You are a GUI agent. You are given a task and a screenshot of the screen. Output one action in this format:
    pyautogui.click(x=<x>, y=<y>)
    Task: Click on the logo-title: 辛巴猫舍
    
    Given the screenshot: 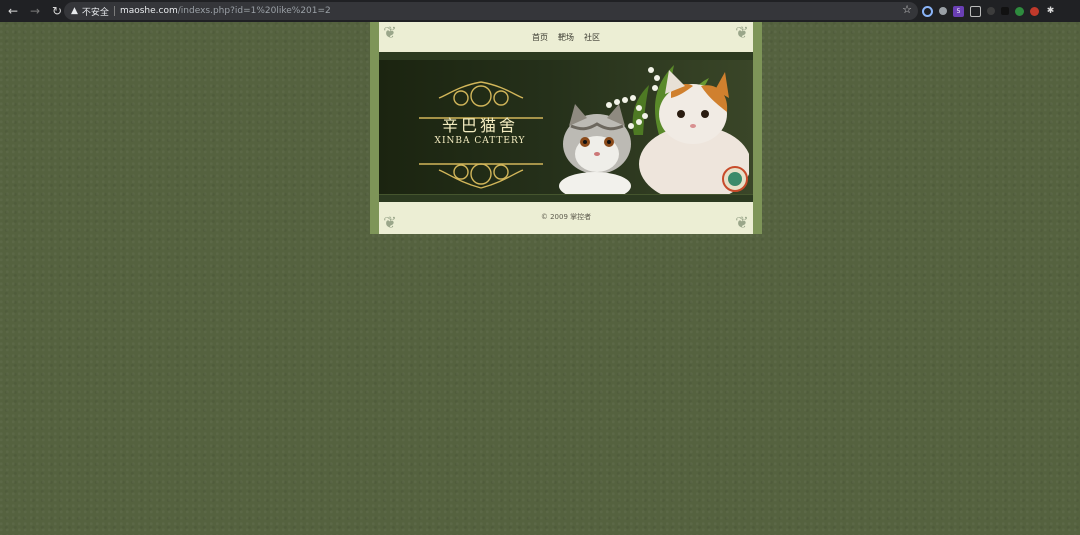 What is the action you would take?
    pyautogui.click(x=479, y=125)
    